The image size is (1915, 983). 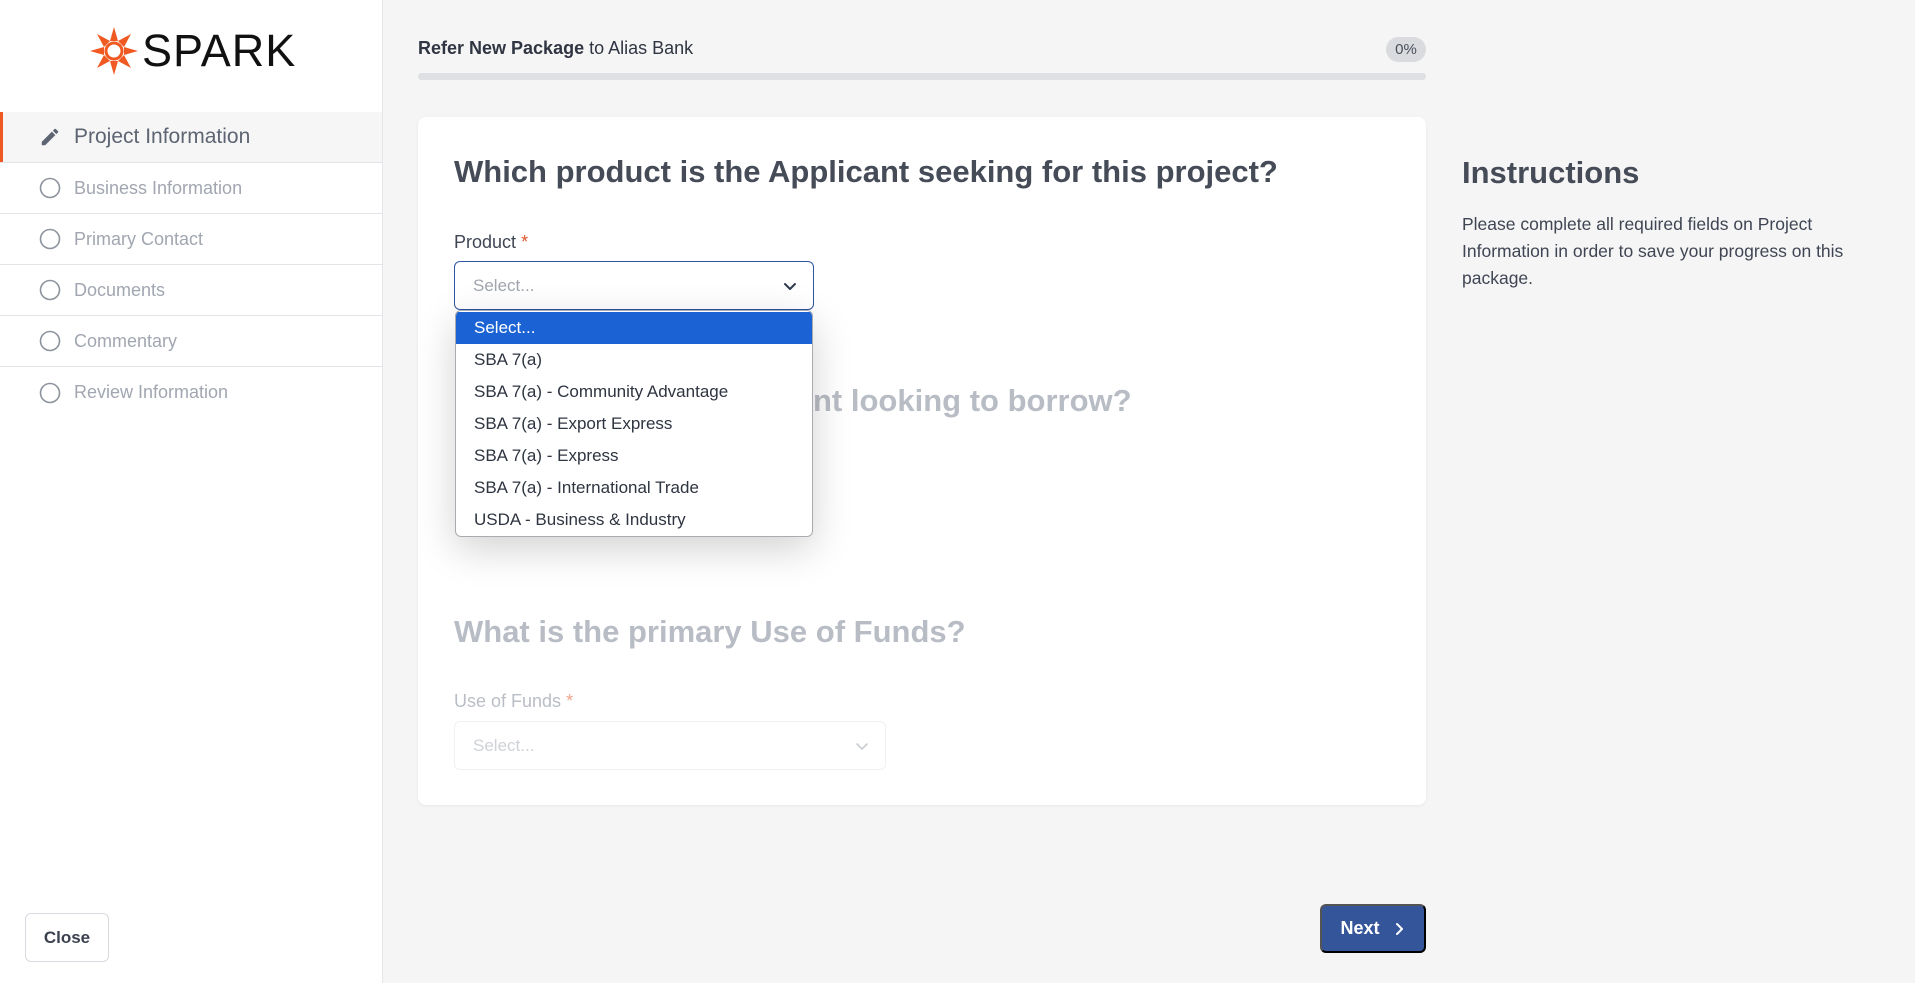 I want to click on spark-logo: SPARK, so click(x=193, y=51).